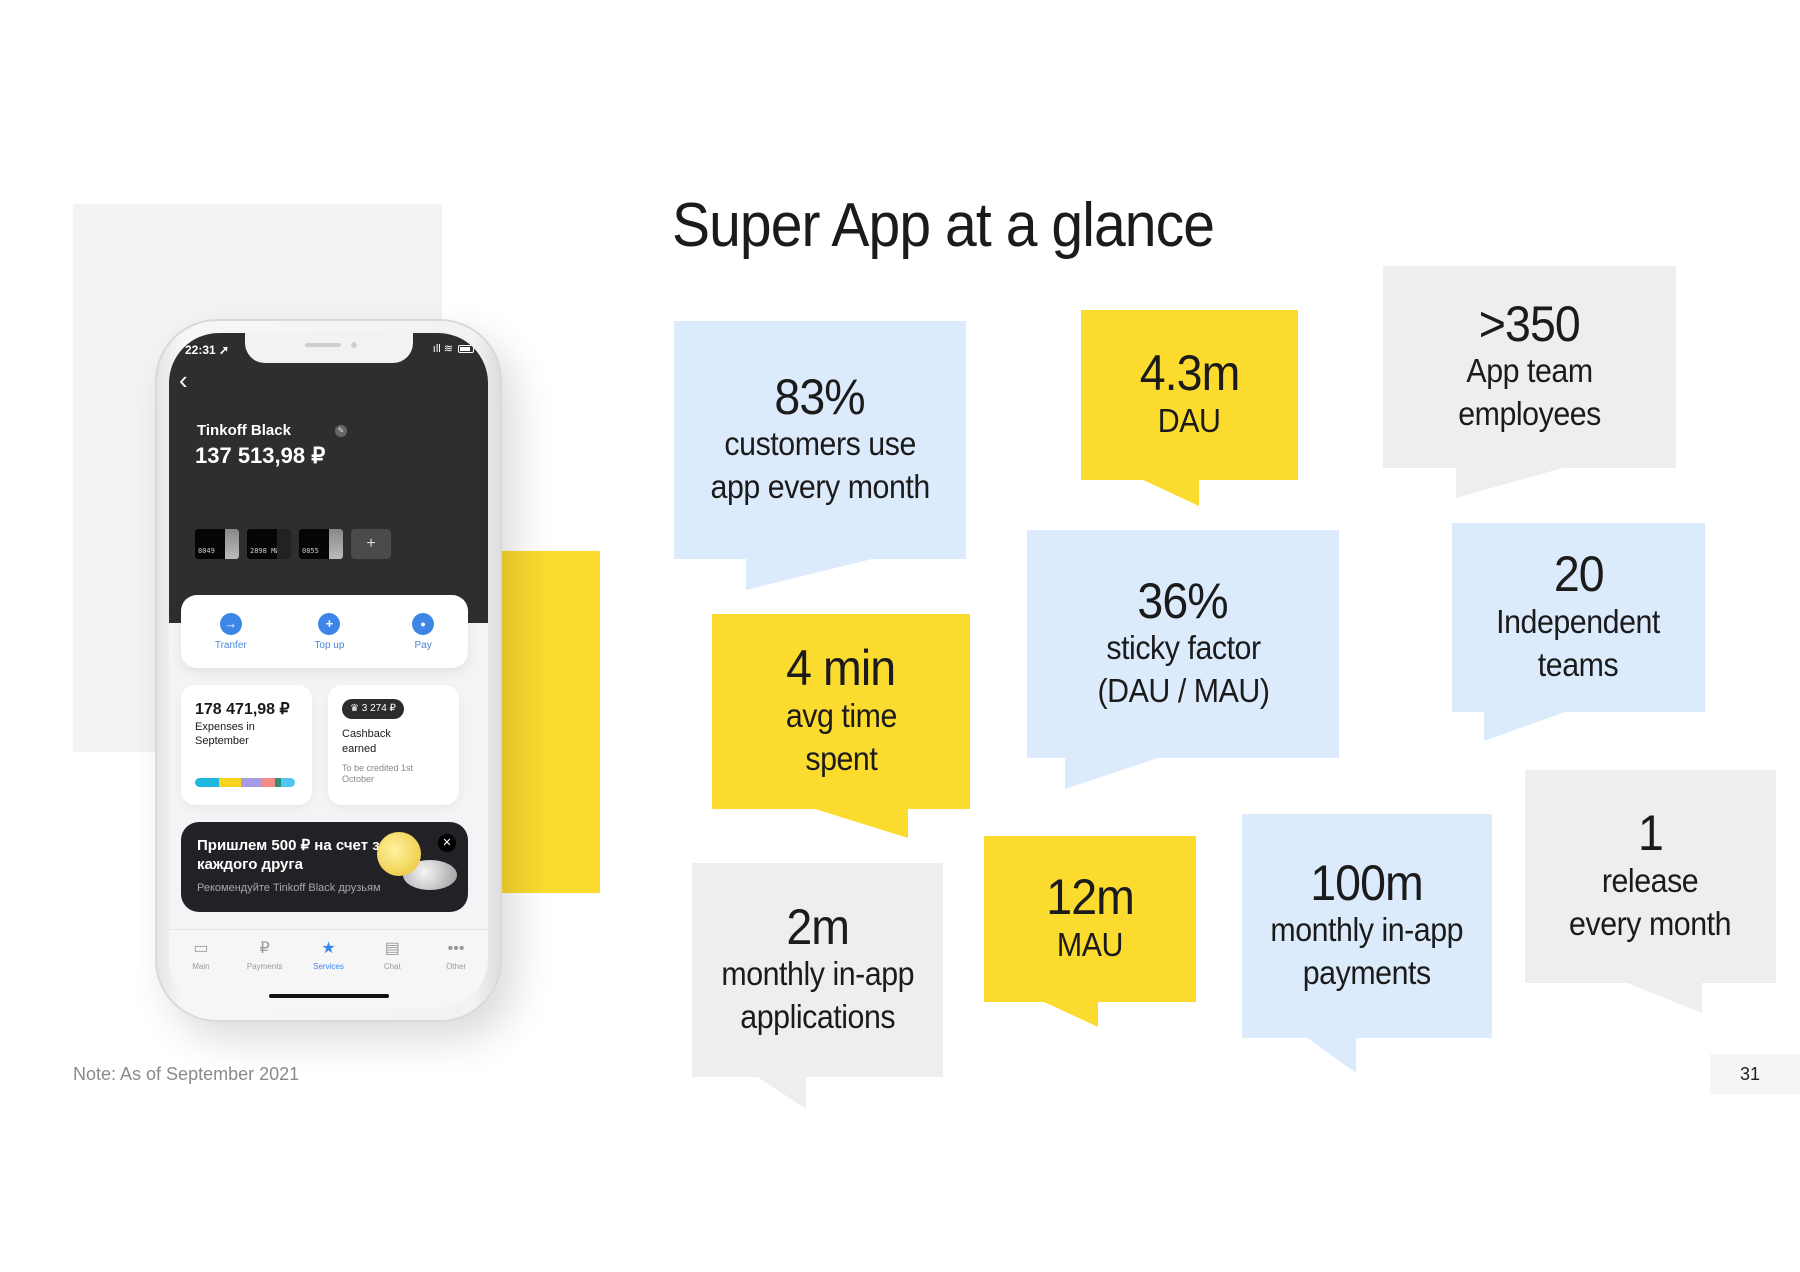  Describe the element at coordinates (1183, 669) in the screenshot. I see `stat-description: sticky factor (DAU / MAU)` at that location.